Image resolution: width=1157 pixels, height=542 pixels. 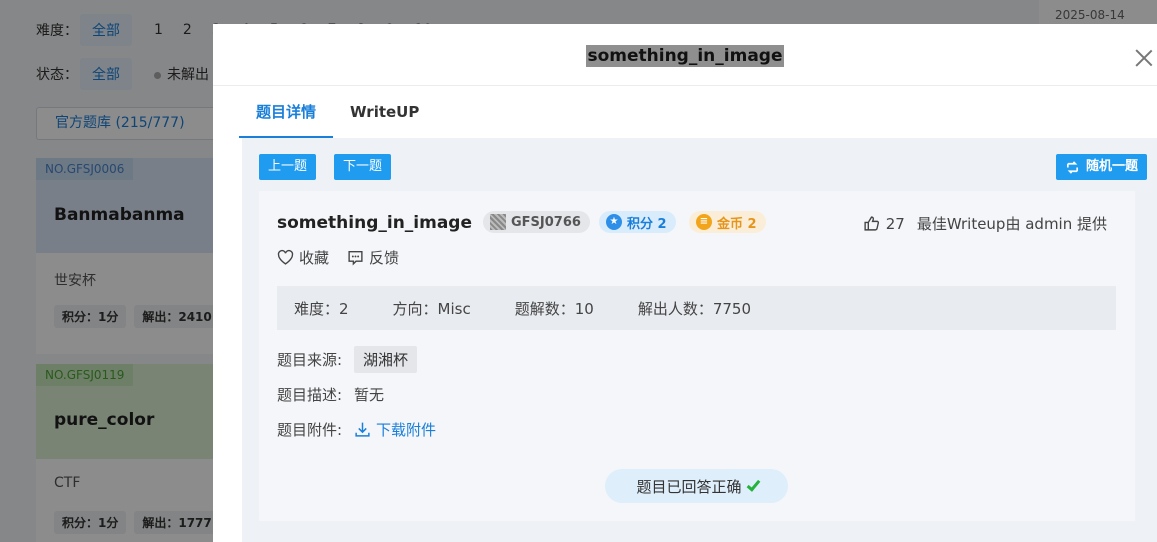 I want to click on modal-title: something_in_image, so click(x=685, y=56).